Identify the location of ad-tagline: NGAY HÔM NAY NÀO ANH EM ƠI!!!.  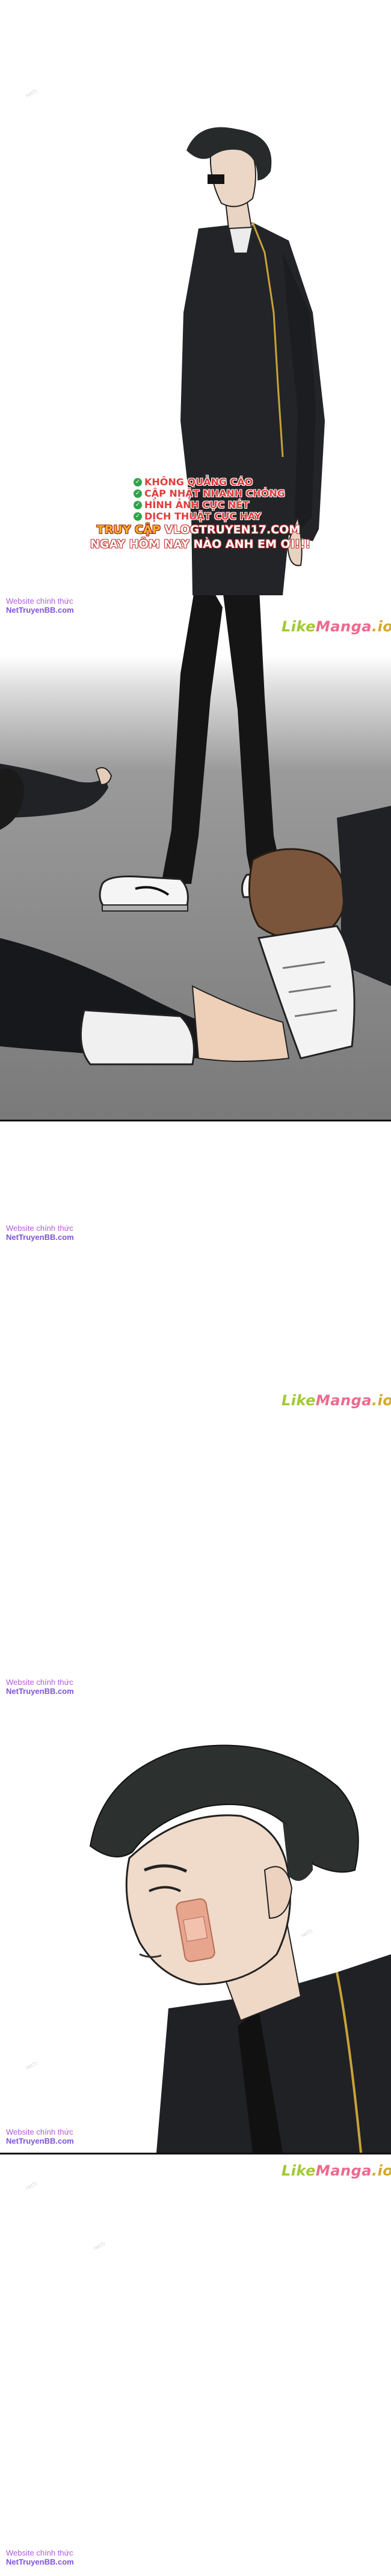
(200, 544).